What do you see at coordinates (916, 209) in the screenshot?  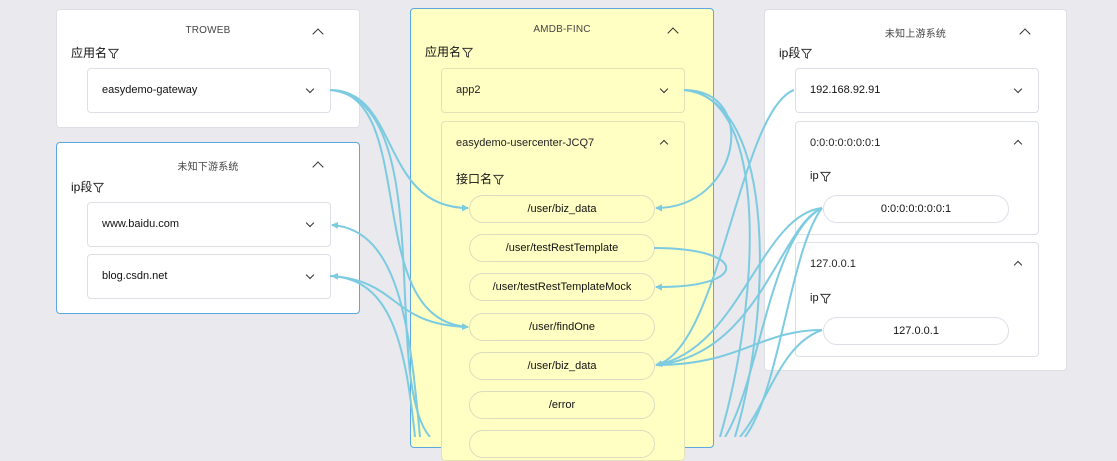 I see `ip-entry-ipv6-local: 0:0:0:0:0:0:0:1` at bounding box center [916, 209].